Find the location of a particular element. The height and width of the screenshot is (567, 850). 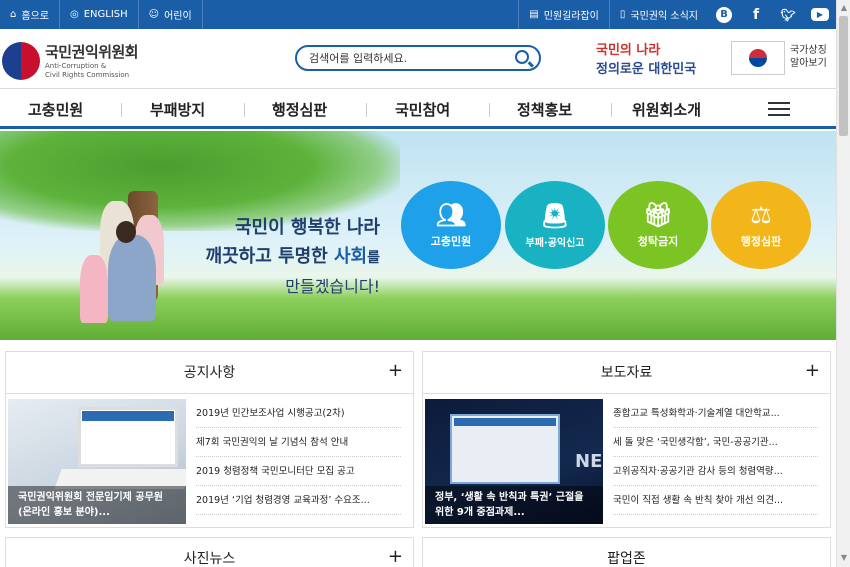

gavel-icon: ⚖︎ is located at coordinates (761, 215).